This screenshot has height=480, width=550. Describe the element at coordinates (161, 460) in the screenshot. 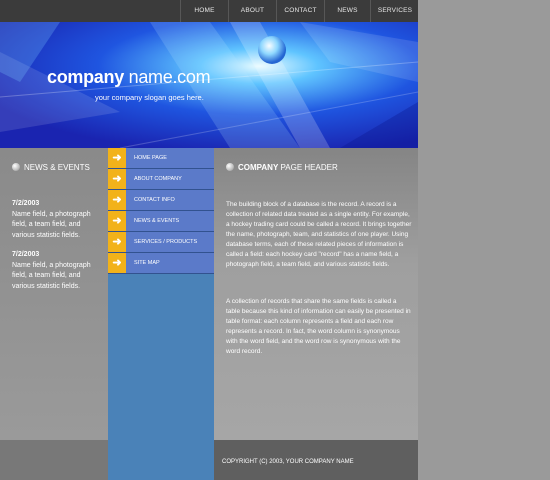

I see `footer-middle` at that location.